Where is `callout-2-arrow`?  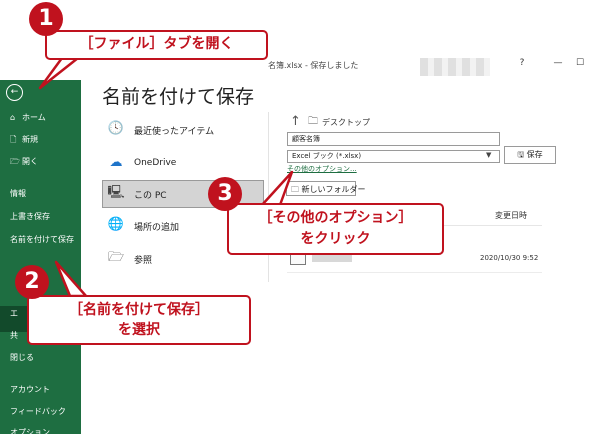 callout-2-arrow is located at coordinates (71, 279).